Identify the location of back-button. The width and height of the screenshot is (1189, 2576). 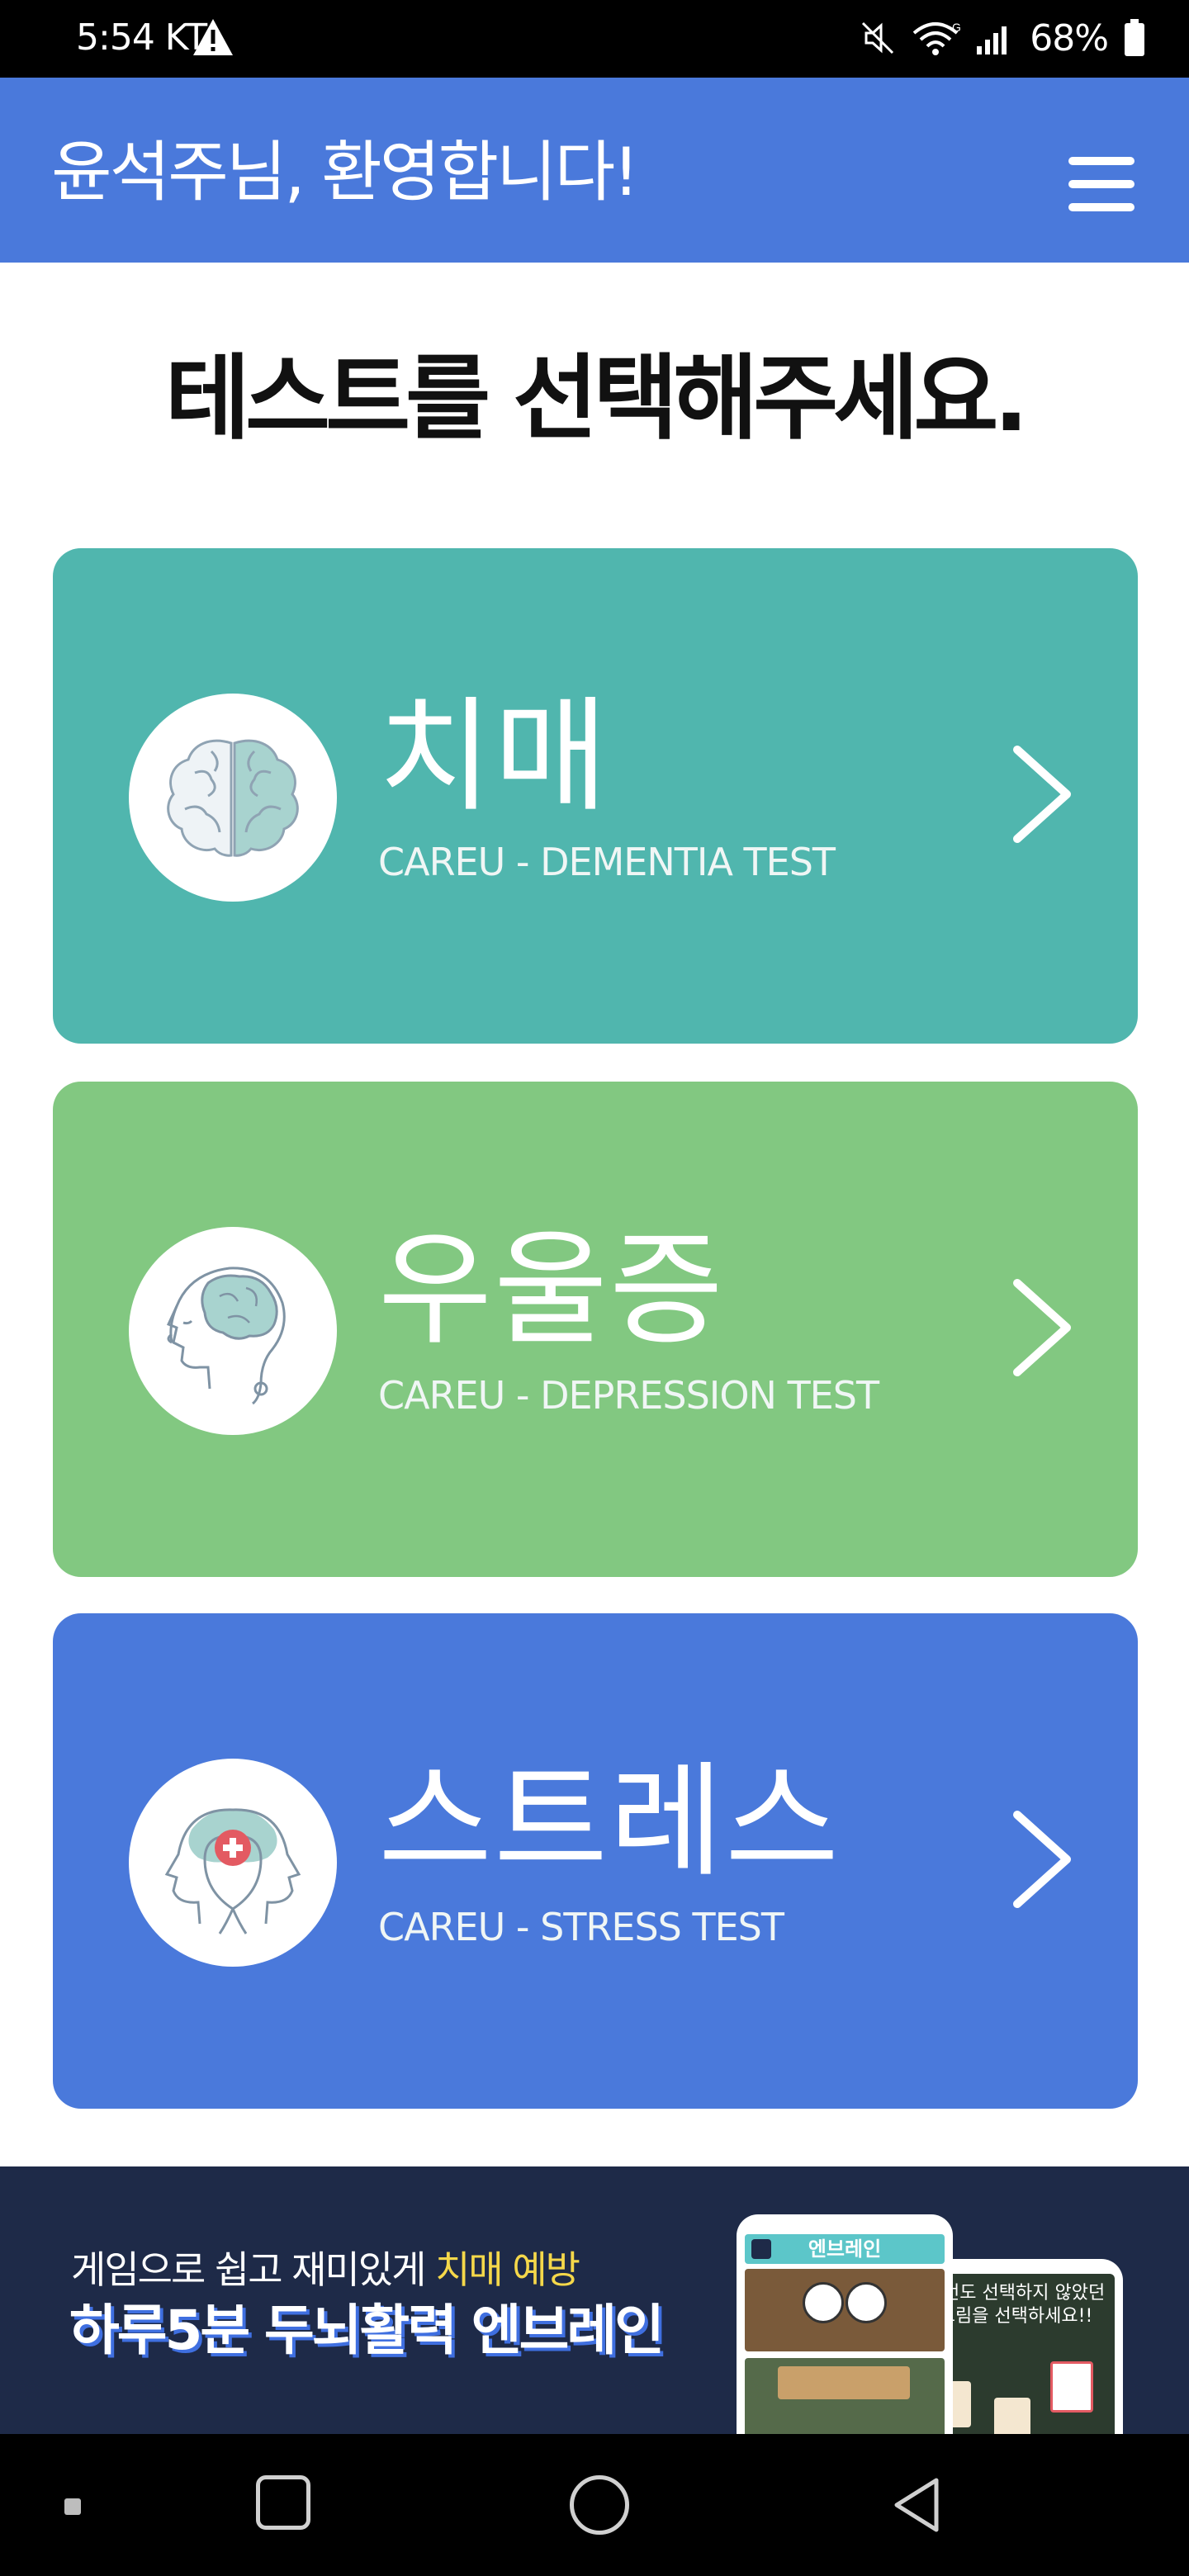
(918, 2505).